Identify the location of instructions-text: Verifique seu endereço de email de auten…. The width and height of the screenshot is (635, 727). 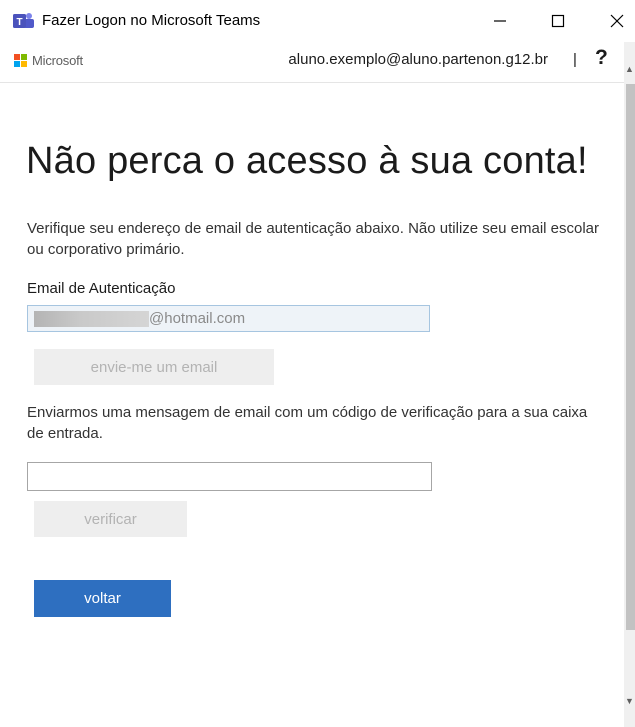
(313, 239).